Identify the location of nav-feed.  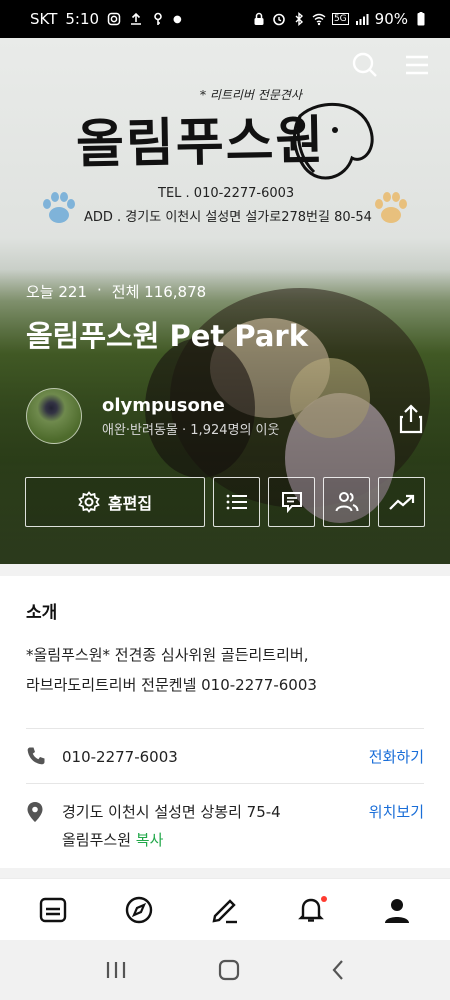
(53, 910).